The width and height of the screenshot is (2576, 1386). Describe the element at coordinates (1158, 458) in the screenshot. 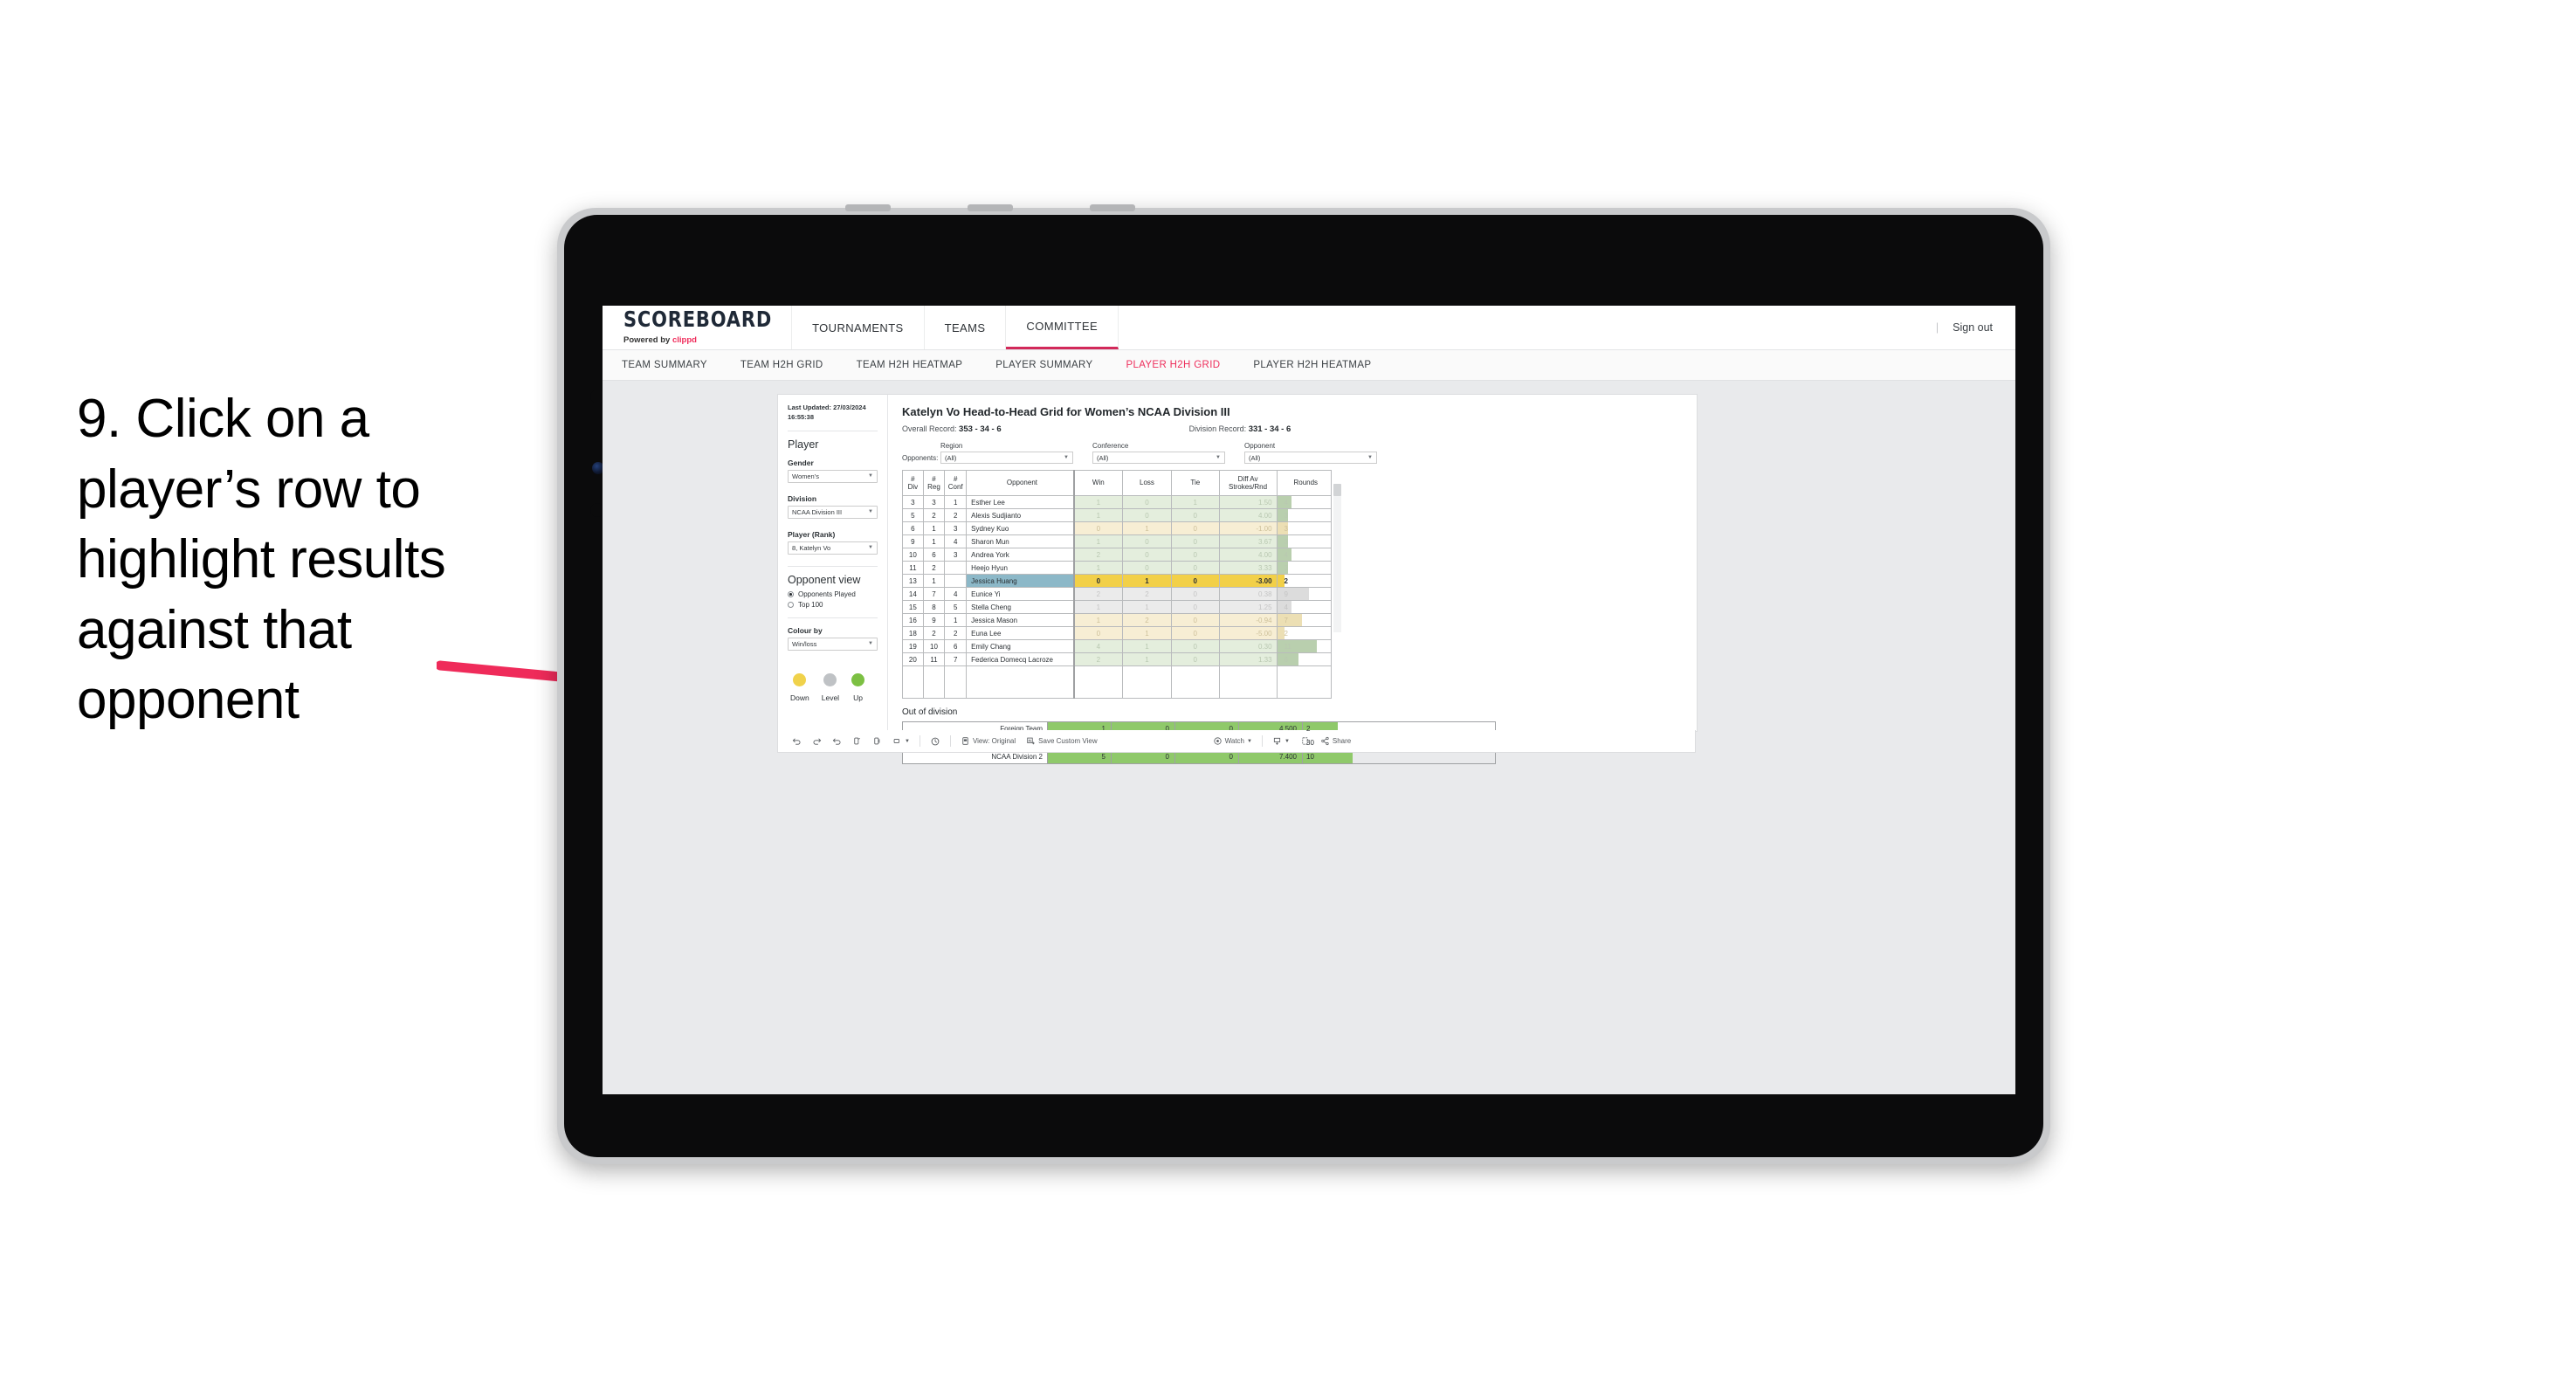

I see `conference-filter-select: (All) ▼` at that location.